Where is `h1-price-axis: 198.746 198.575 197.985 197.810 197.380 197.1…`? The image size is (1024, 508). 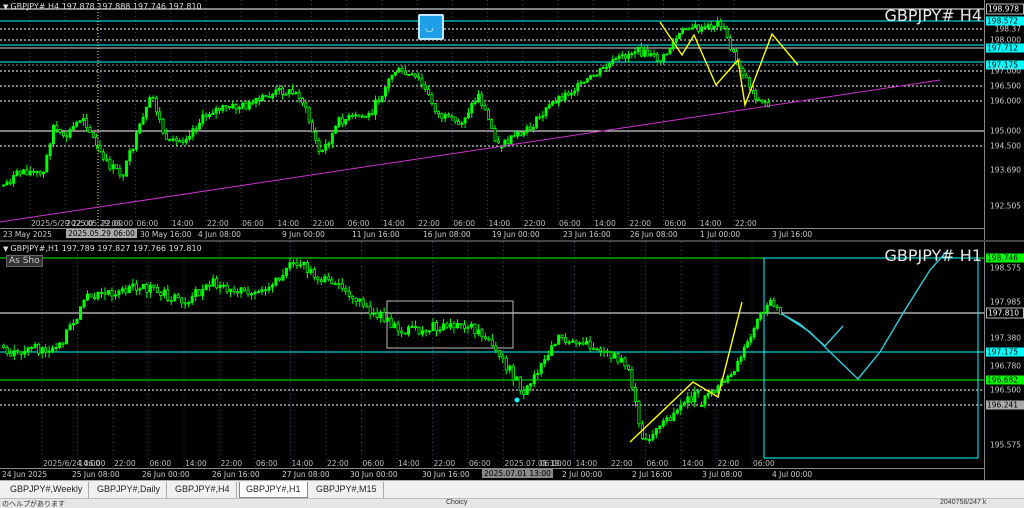 h1-price-axis: 198.746 198.575 197.985 197.810 197.380 197.1… is located at coordinates (1004, 361).